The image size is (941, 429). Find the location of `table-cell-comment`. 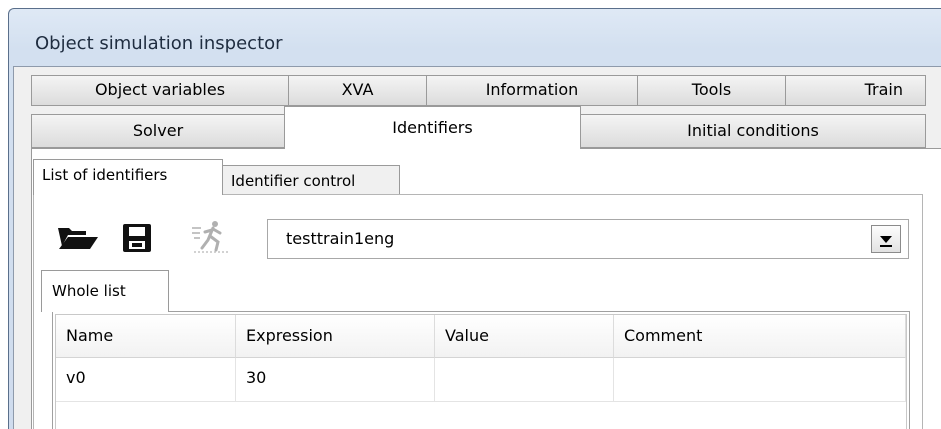

table-cell-comment is located at coordinates (760, 380).